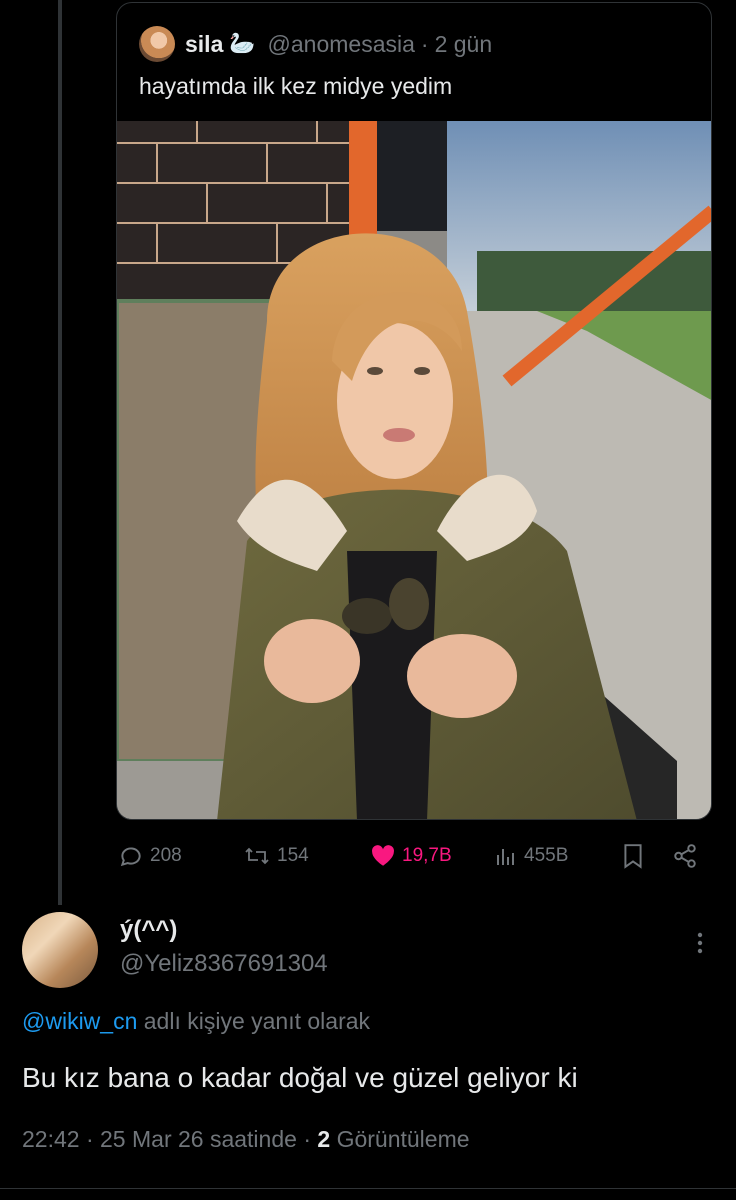 This screenshot has height=1200, width=736. I want to click on quoted-display-name: sila, so click(204, 44).